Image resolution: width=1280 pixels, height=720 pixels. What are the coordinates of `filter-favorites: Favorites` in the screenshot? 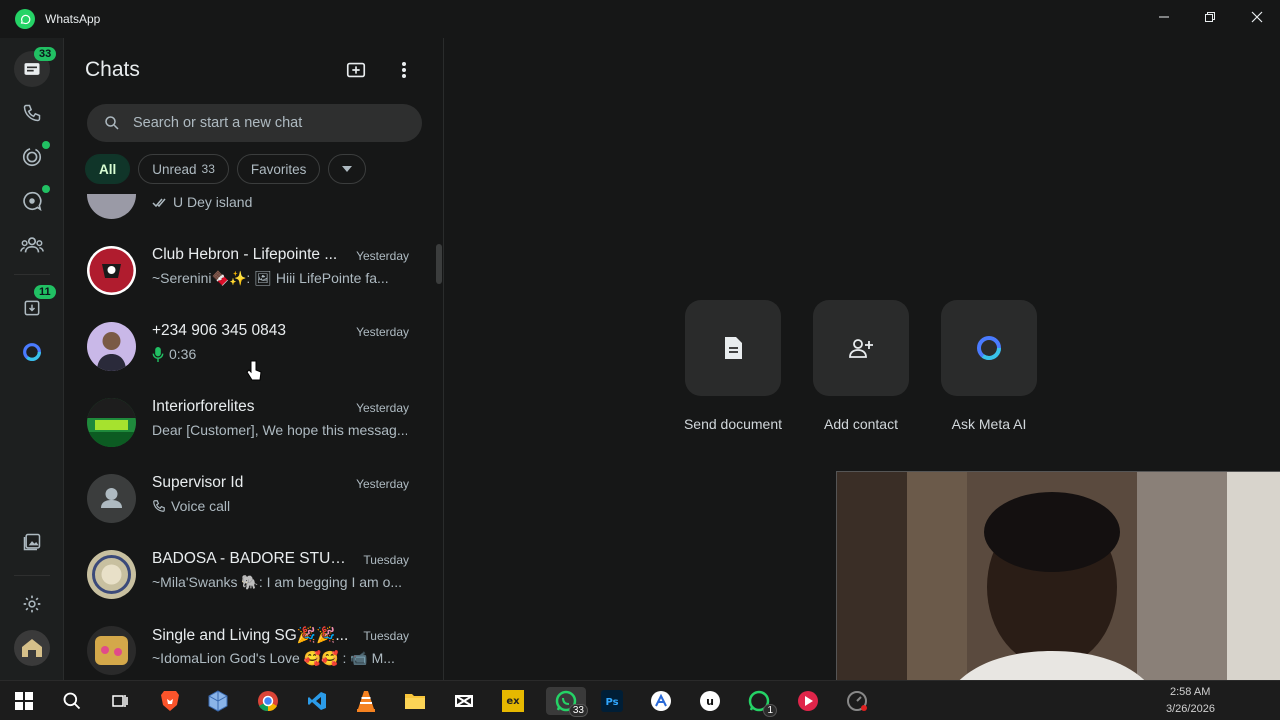 It's located at (278, 169).